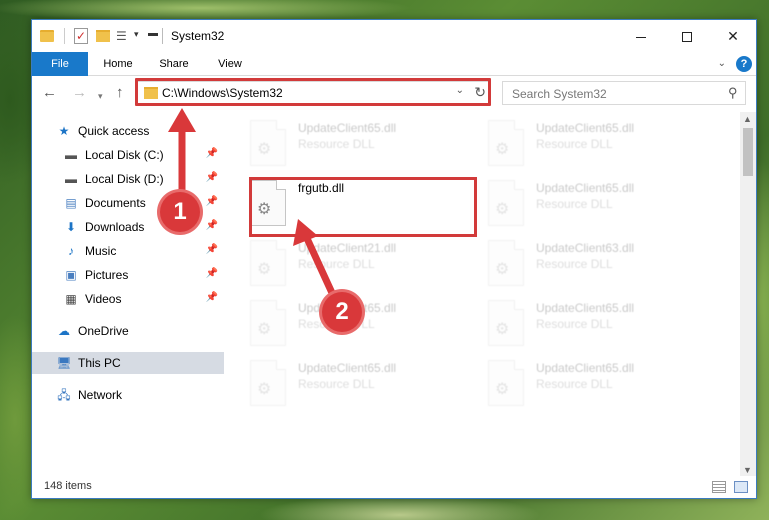 This screenshot has width=769, height=520. What do you see at coordinates (120, 93) in the screenshot?
I see `up-arrow-icon: ↑` at bounding box center [120, 93].